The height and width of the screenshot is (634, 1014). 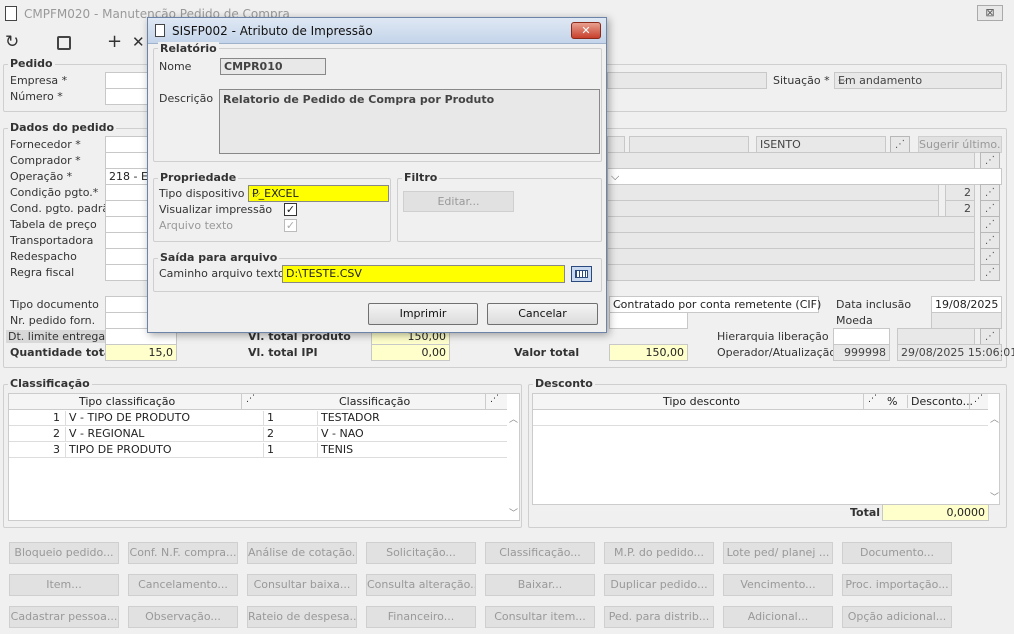 What do you see at coordinates (715, 304) in the screenshot?
I see `frete-select: Contratado por conta remetente (CIF) ⌵` at bounding box center [715, 304].